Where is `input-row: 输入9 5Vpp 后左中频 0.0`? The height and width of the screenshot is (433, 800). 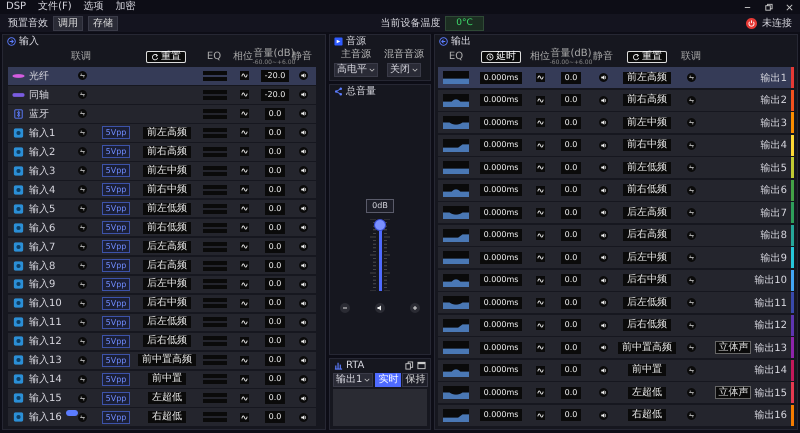 input-row: 输入9 5Vpp 后左中频 0.0 is located at coordinates (162, 285).